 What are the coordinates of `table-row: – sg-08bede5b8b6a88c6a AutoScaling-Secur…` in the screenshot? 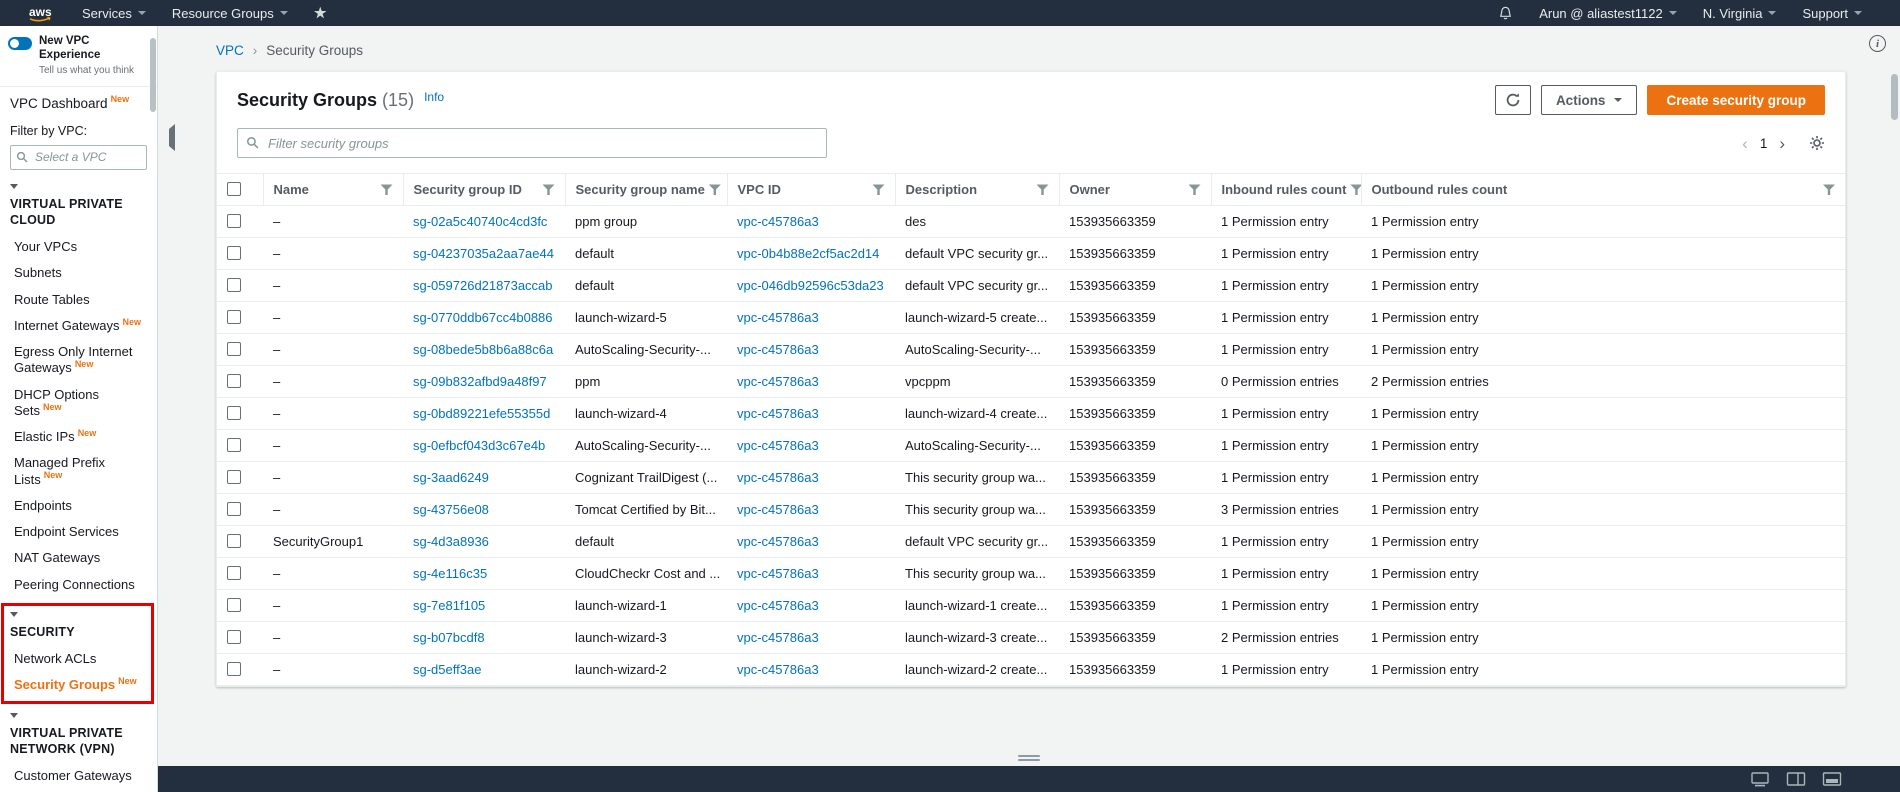 It's located at (1031, 349).